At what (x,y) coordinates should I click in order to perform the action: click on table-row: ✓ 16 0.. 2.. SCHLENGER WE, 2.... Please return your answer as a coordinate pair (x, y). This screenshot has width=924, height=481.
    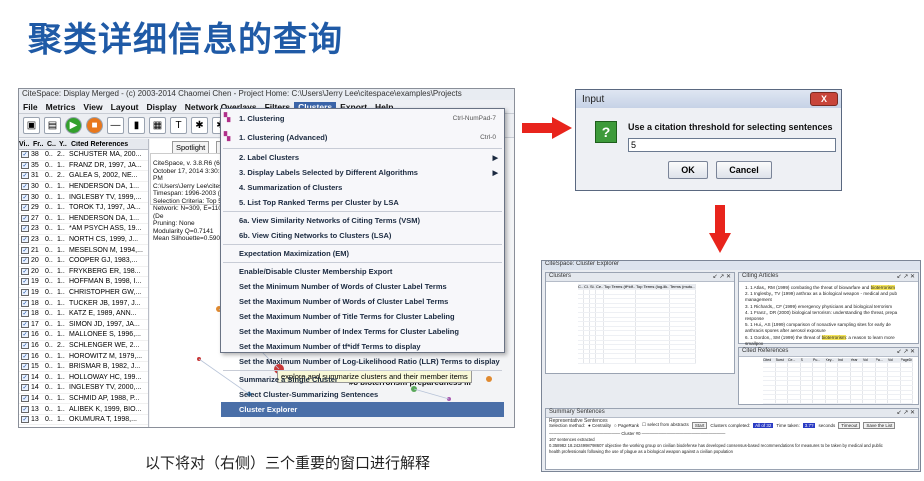
    Looking at the image, I should click on (83, 346).